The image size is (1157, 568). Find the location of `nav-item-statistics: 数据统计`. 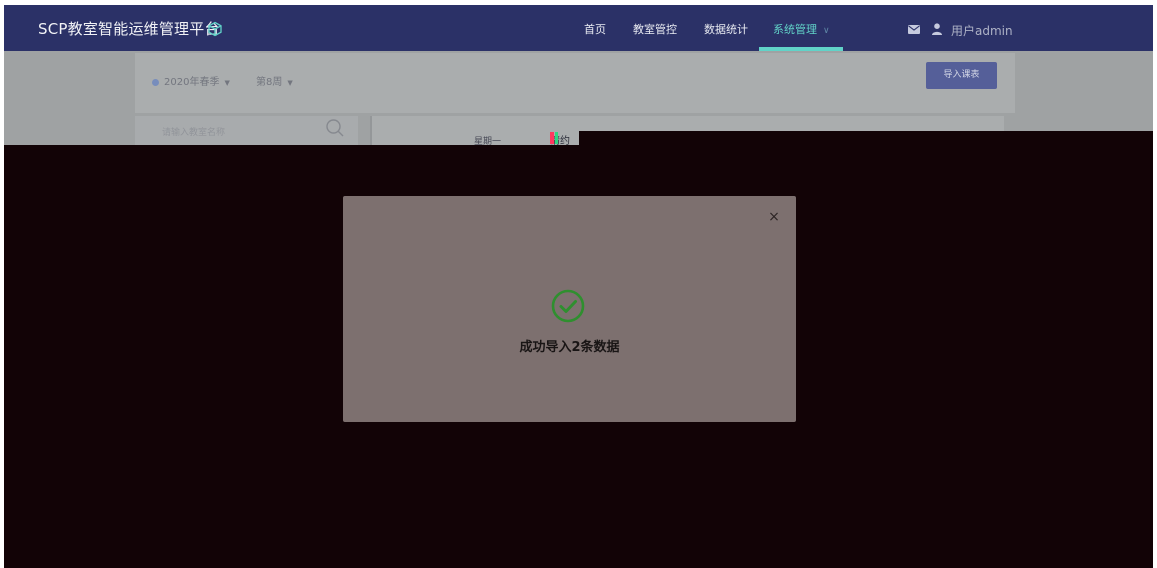

nav-item-statistics: 数据统计 is located at coordinates (726, 29).